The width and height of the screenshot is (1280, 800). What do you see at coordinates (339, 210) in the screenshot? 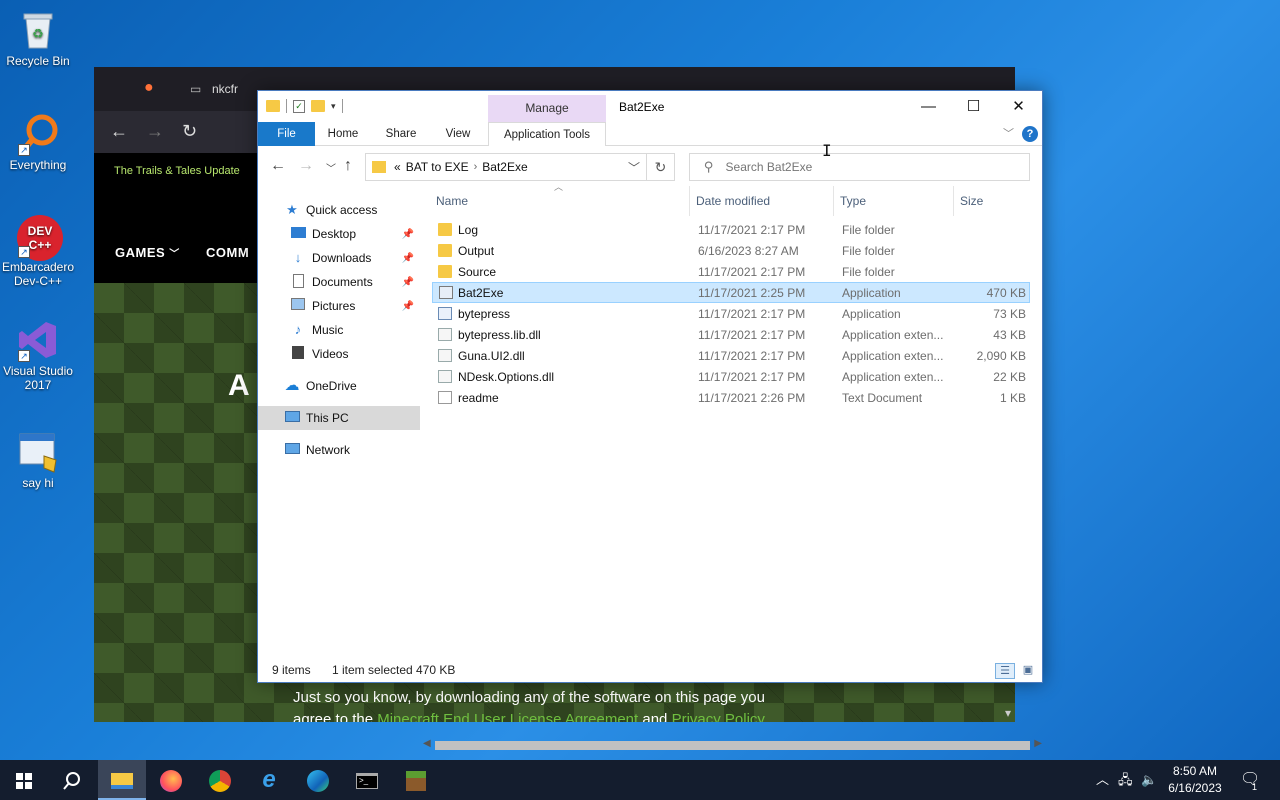
I see `nav-quick-access: ★ Quick access` at bounding box center [339, 210].